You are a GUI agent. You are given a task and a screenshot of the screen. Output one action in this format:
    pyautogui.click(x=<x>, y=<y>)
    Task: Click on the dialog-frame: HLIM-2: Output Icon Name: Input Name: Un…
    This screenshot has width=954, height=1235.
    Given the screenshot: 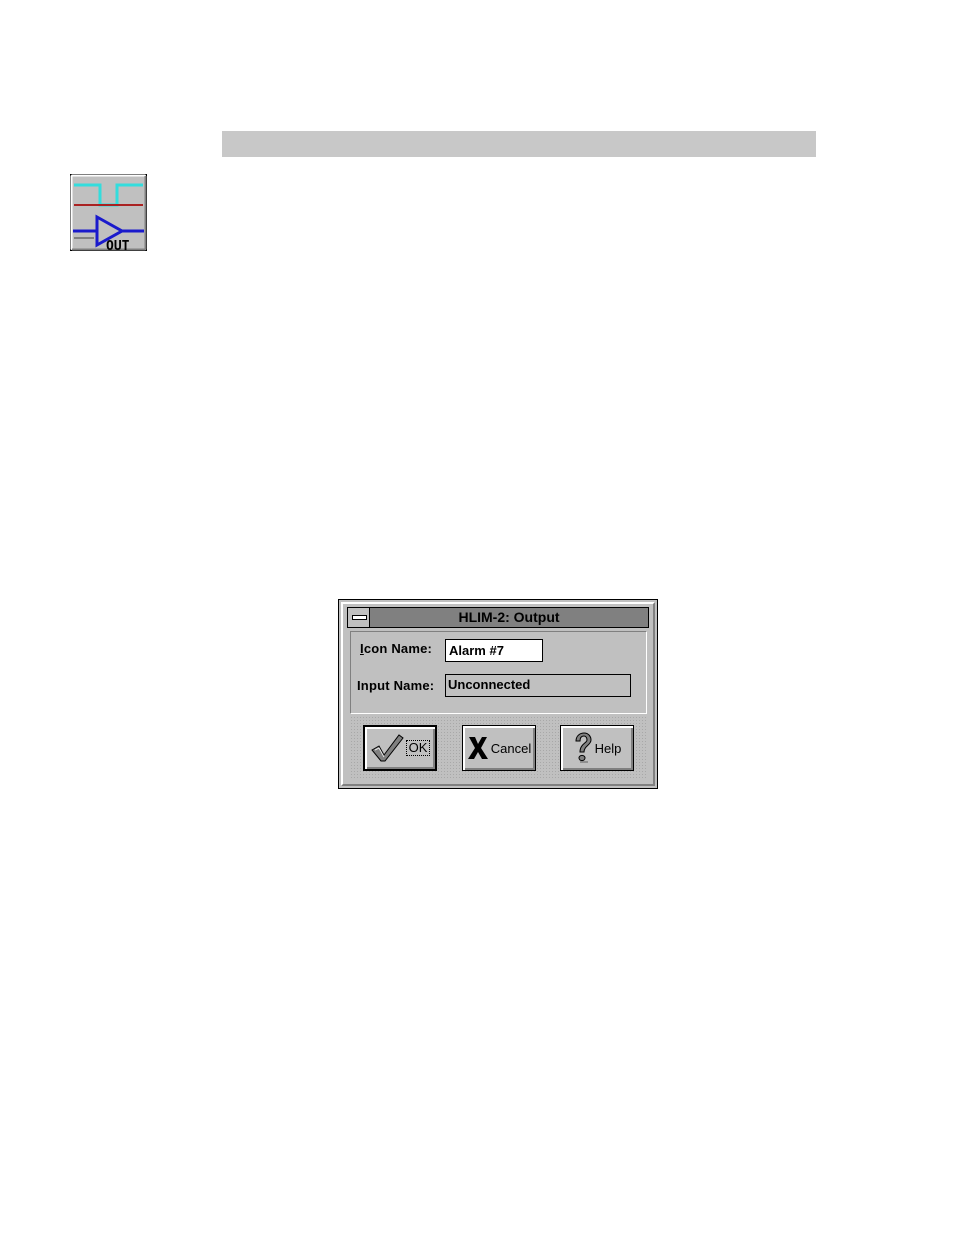 What is the action you would take?
    pyautogui.click(x=498, y=694)
    